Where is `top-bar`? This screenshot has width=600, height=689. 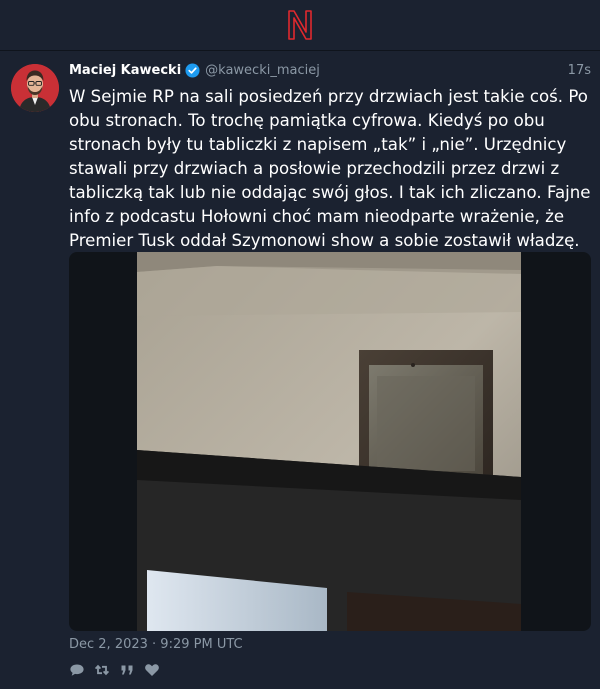 top-bar is located at coordinates (300, 25).